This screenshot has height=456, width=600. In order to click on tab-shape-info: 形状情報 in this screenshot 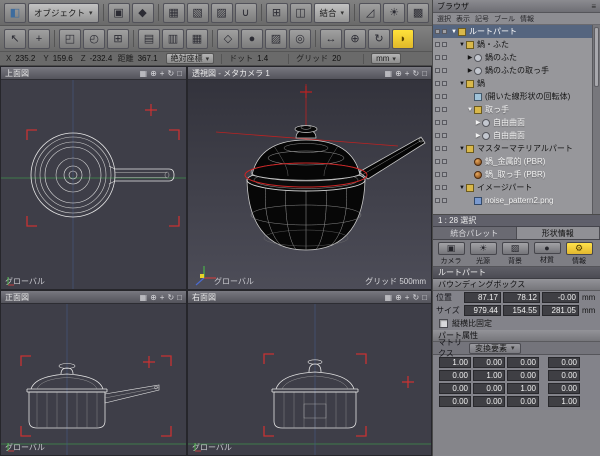, I will do `click(558, 233)`.